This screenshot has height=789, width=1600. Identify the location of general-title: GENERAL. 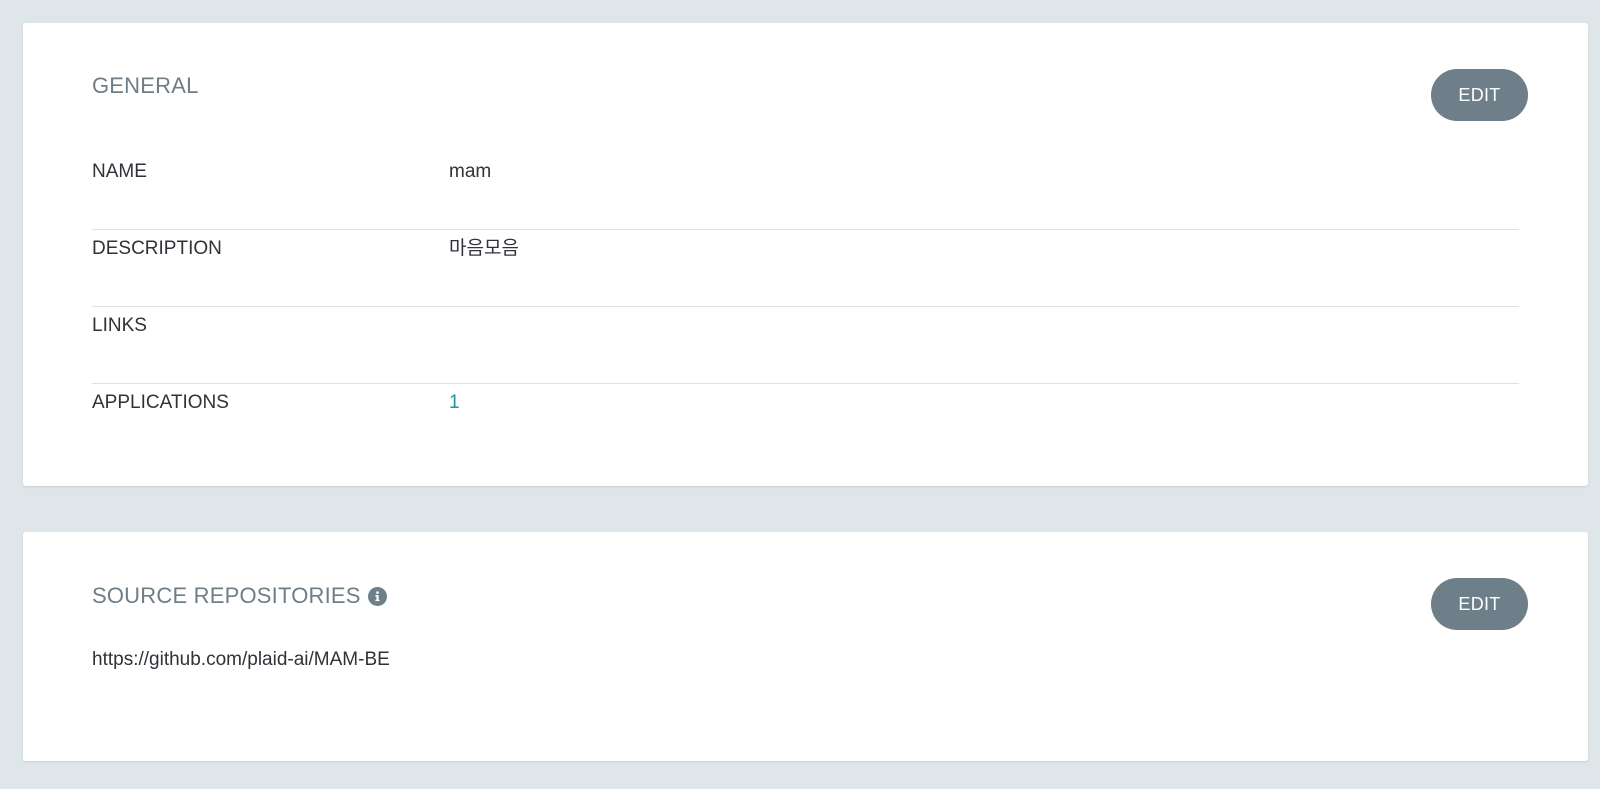
(145, 86).